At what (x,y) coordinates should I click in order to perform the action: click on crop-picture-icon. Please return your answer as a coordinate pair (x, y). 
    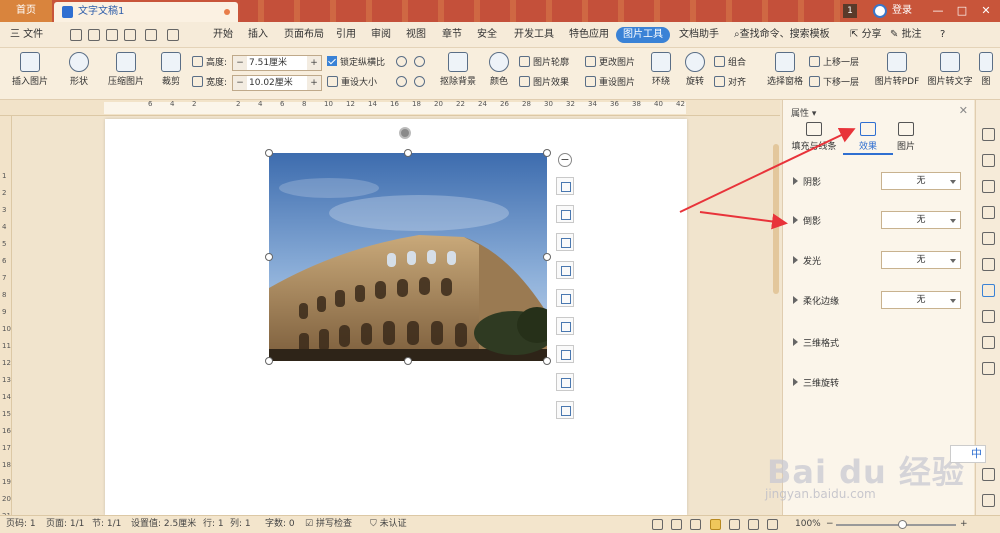
    Looking at the image, I should click on (565, 270).